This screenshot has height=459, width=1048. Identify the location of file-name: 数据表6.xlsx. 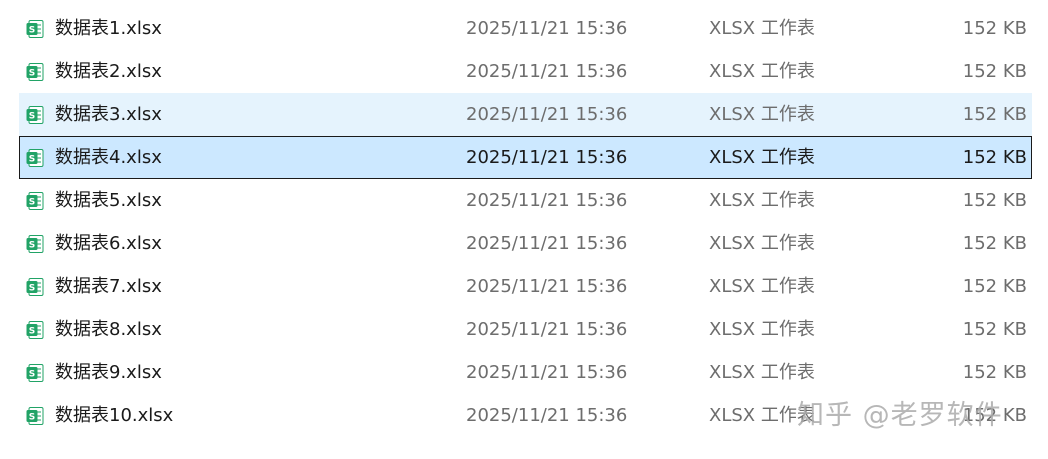
(108, 243).